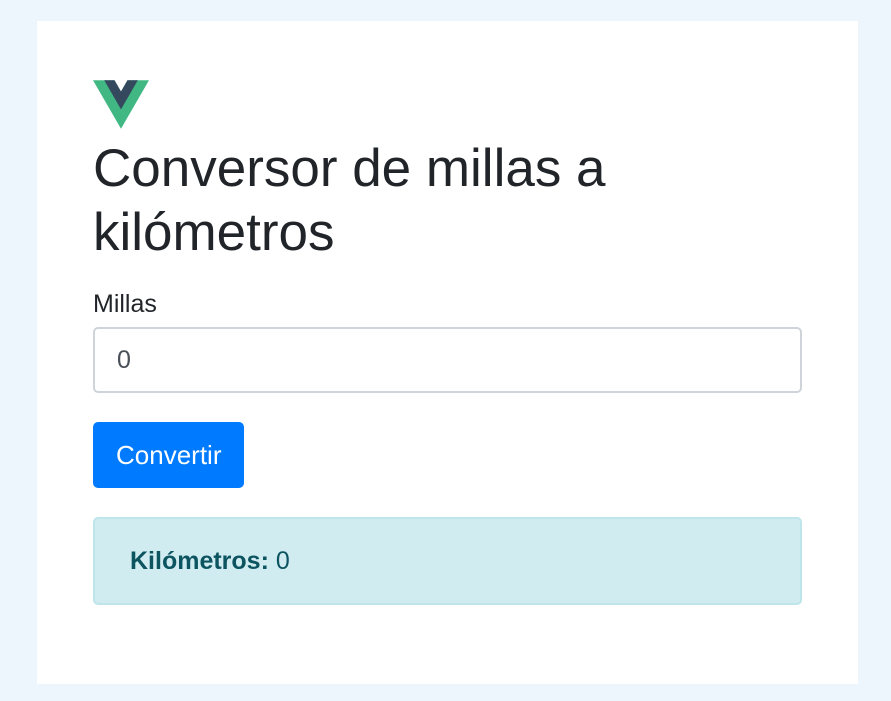 The height and width of the screenshot is (701, 891). I want to click on miles-input, so click(447, 360).